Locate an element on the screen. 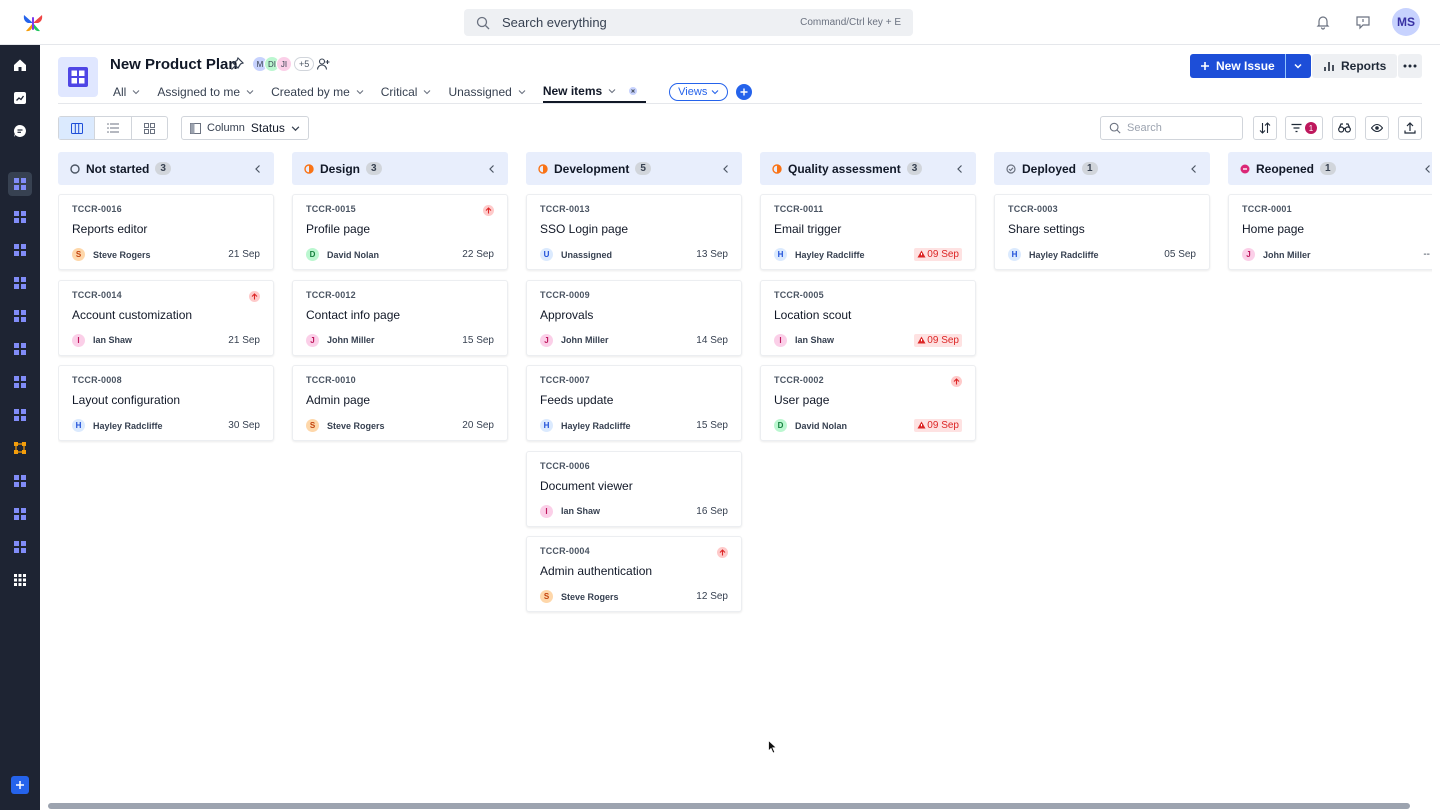 The height and width of the screenshot is (810, 1440). due-date: 30 Sep is located at coordinates (244, 425).